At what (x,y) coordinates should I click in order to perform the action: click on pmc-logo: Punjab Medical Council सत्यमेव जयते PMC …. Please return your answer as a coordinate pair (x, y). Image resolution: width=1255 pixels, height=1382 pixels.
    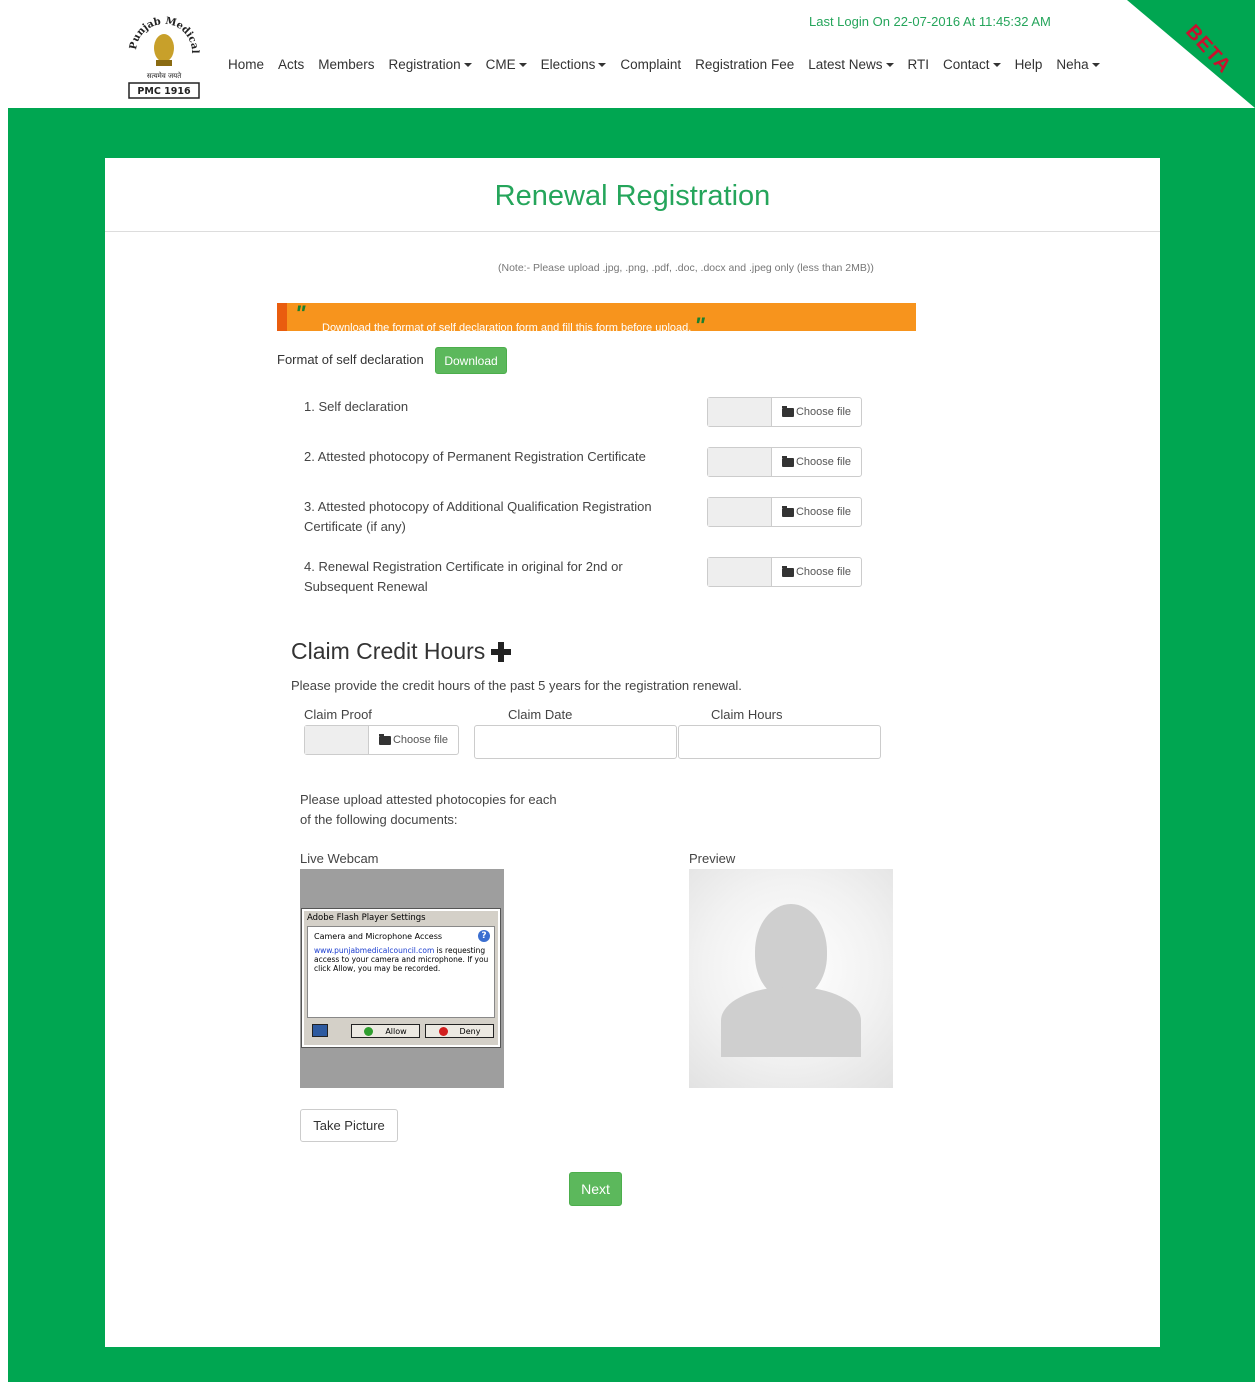
    Looking at the image, I should click on (163, 54).